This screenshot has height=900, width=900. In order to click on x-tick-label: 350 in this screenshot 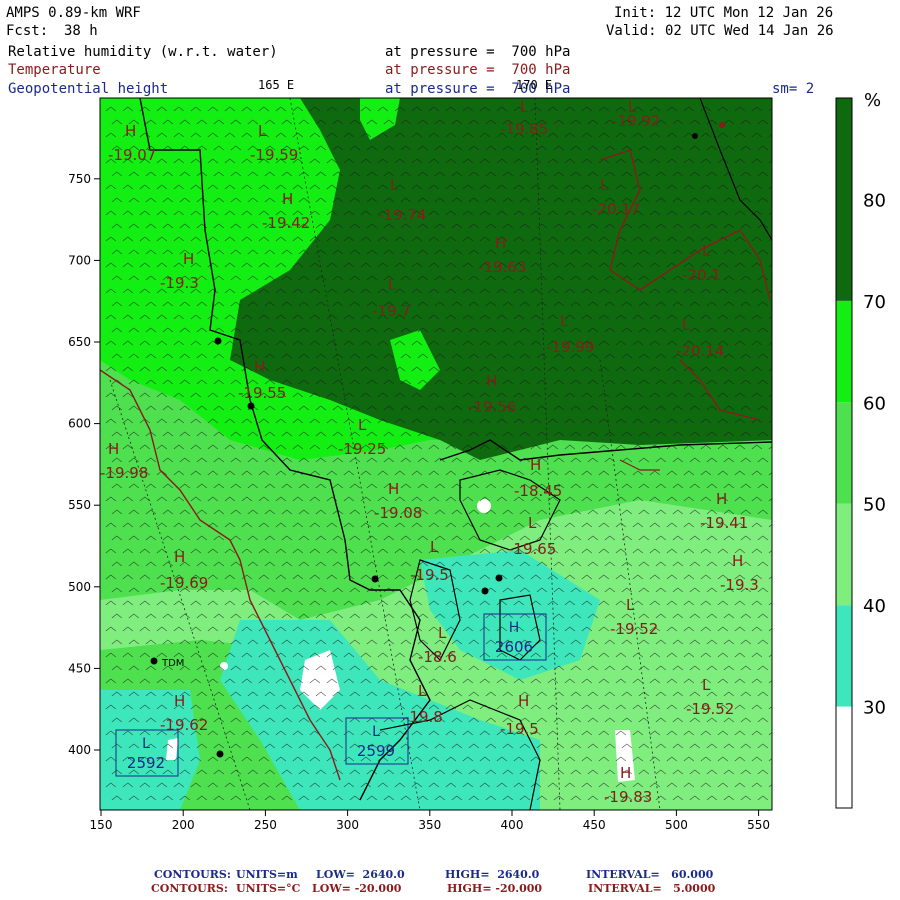, I will do `click(429, 825)`.